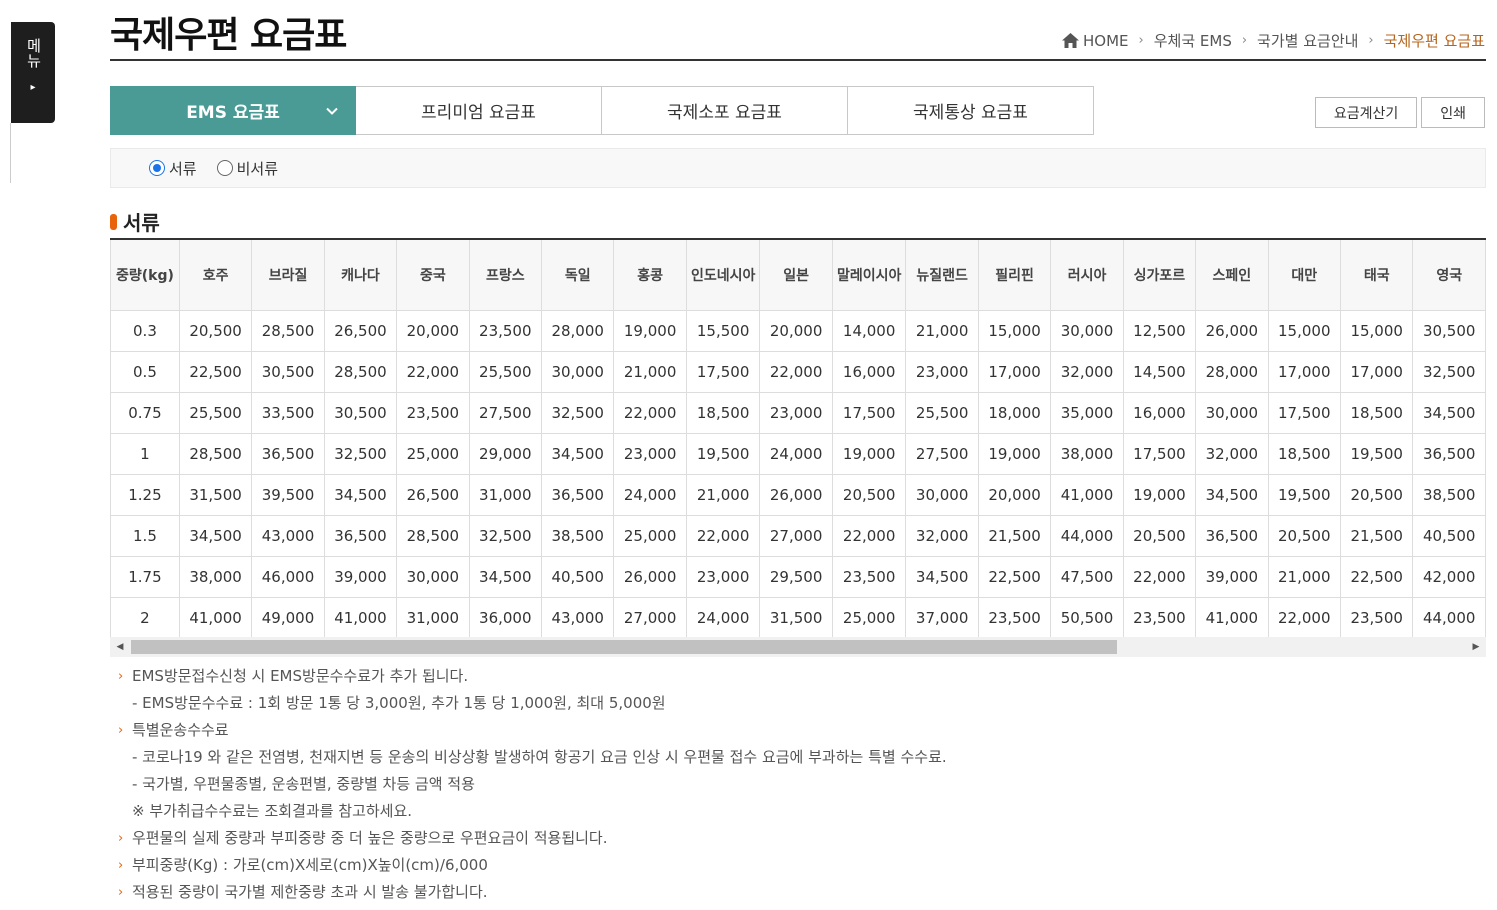 The height and width of the screenshot is (910, 1497). What do you see at coordinates (224, 168) in the screenshot?
I see `radio-non-document-dot` at bounding box center [224, 168].